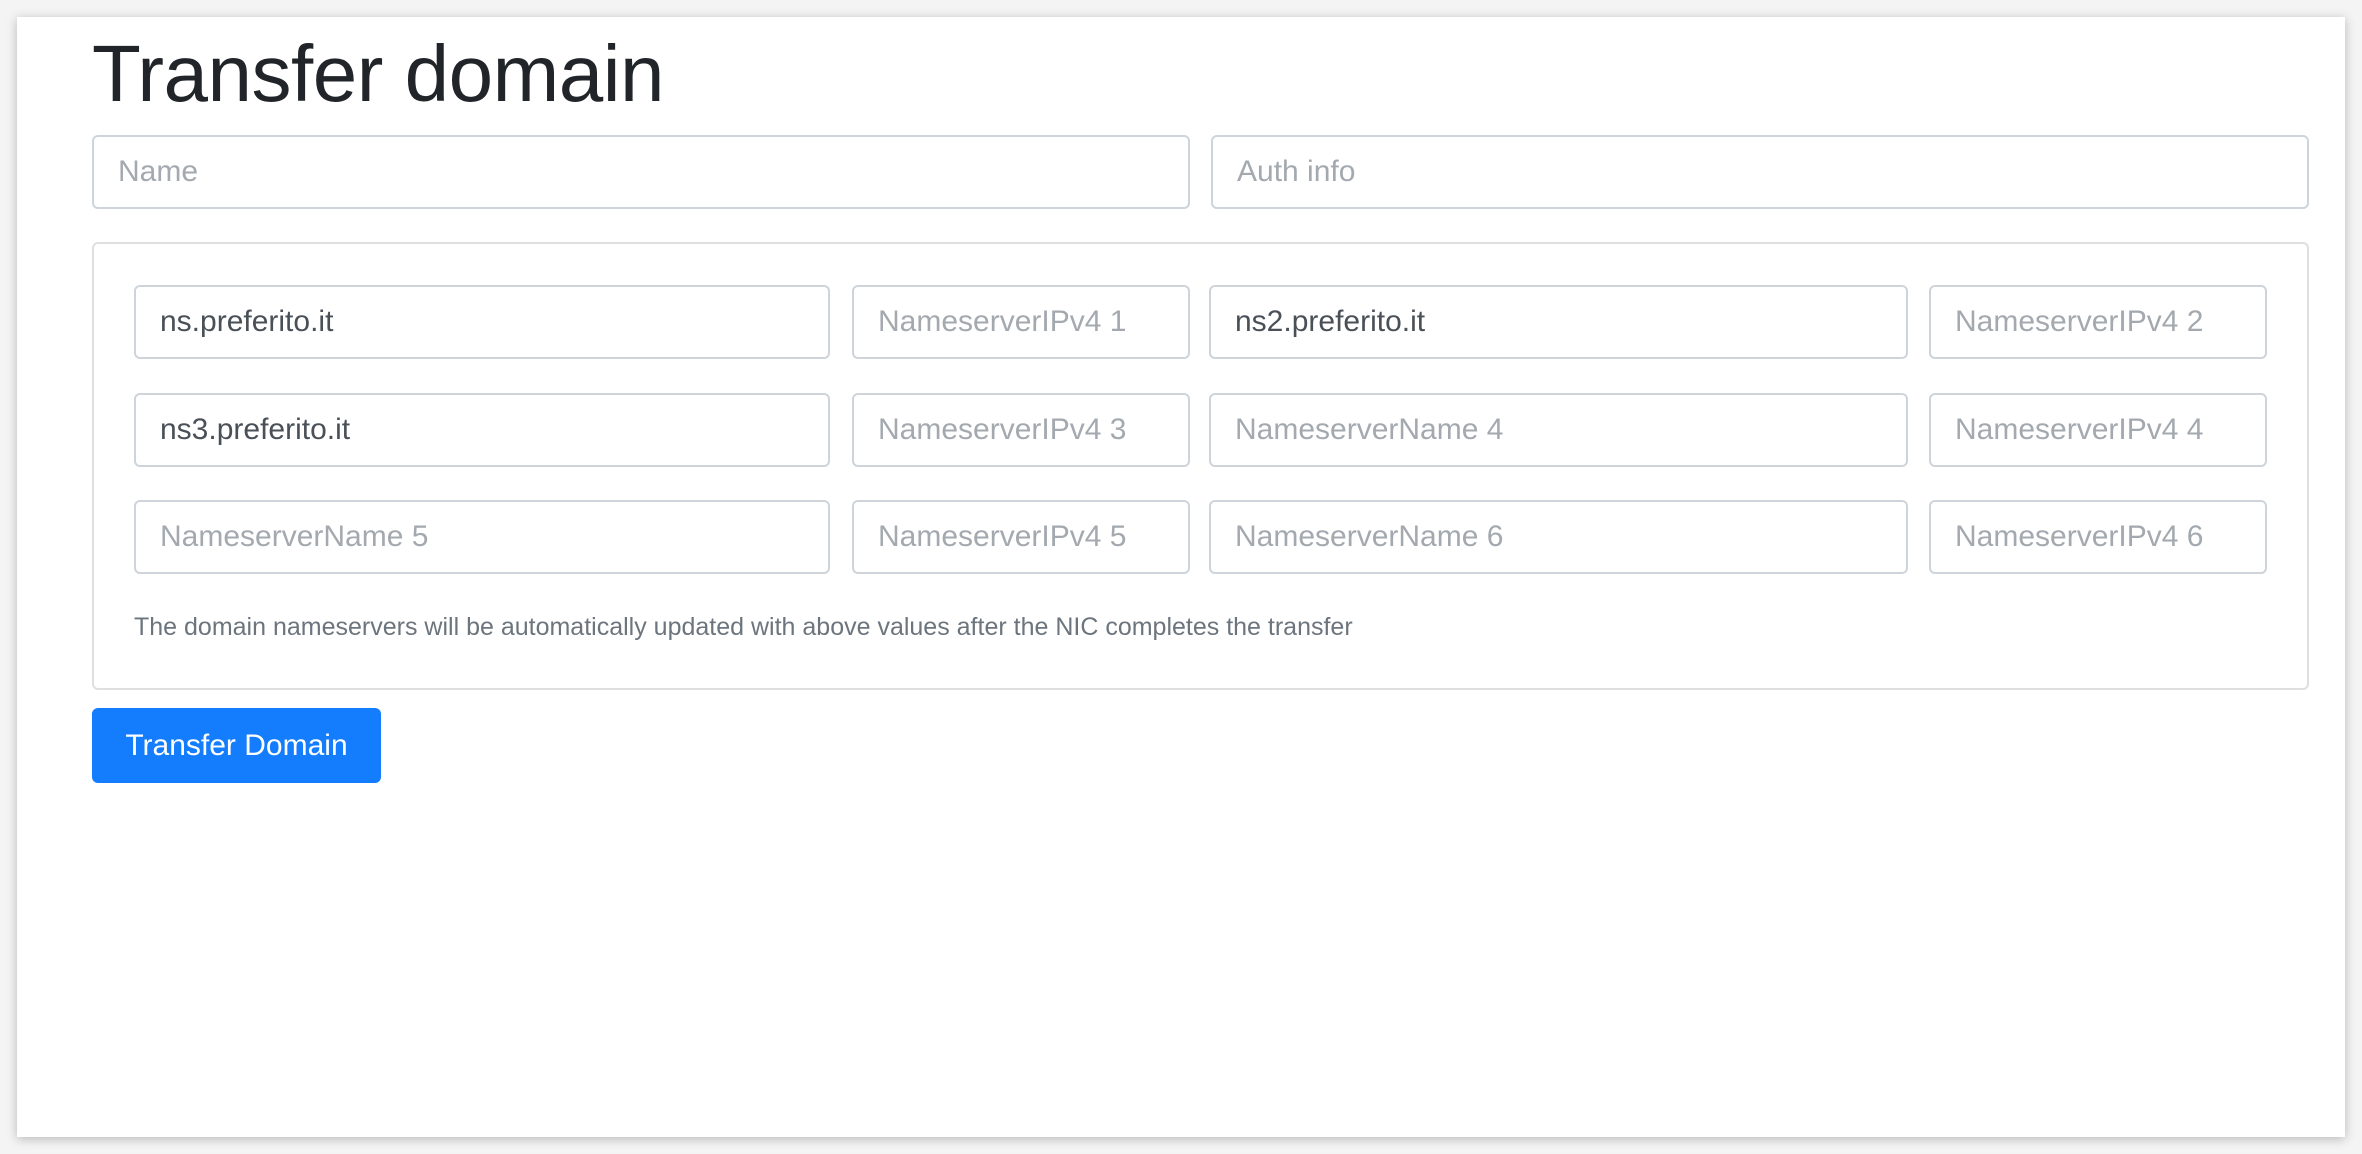 The image size is (2362, 1154). What do you see at coordinates (236, 745) in the screenshot?
I see `transfer-domain-button: Transfer Domain` at bounding box center [236, 745].